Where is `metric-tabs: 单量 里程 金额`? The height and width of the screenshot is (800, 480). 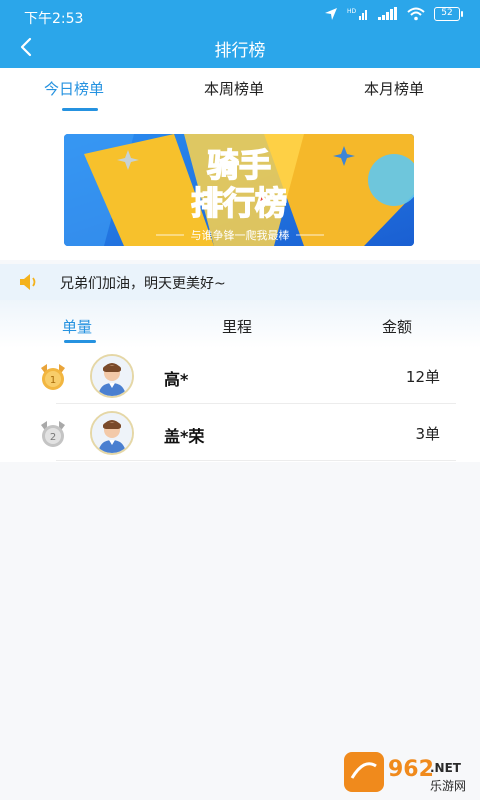 metric-tabs: 单量 里程 金额 is located at coordinates (240, 324).